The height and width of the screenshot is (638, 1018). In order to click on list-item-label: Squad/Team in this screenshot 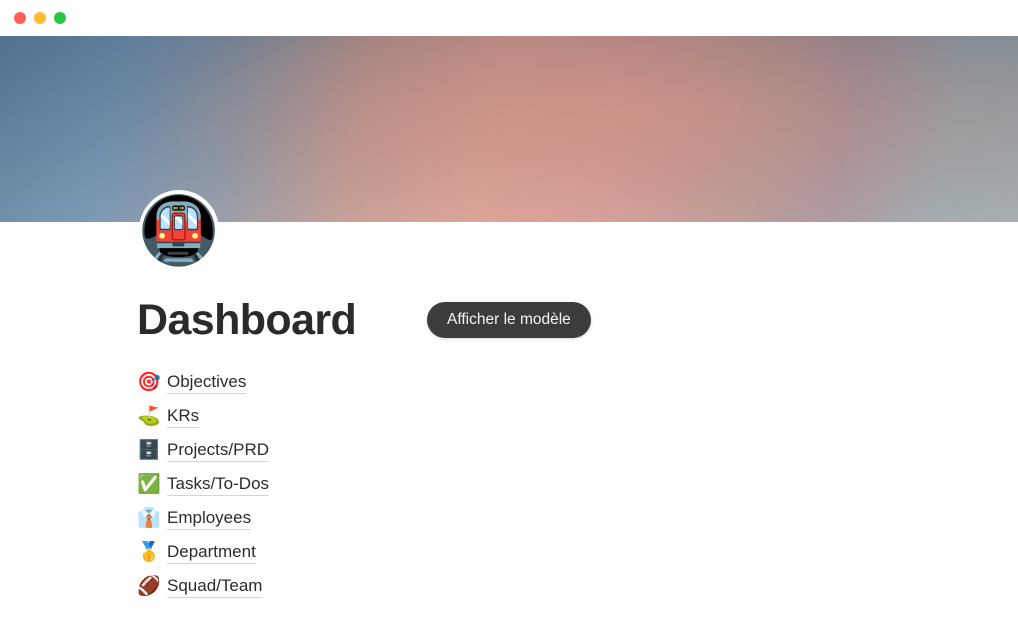, I will do `click(215, 587)`.